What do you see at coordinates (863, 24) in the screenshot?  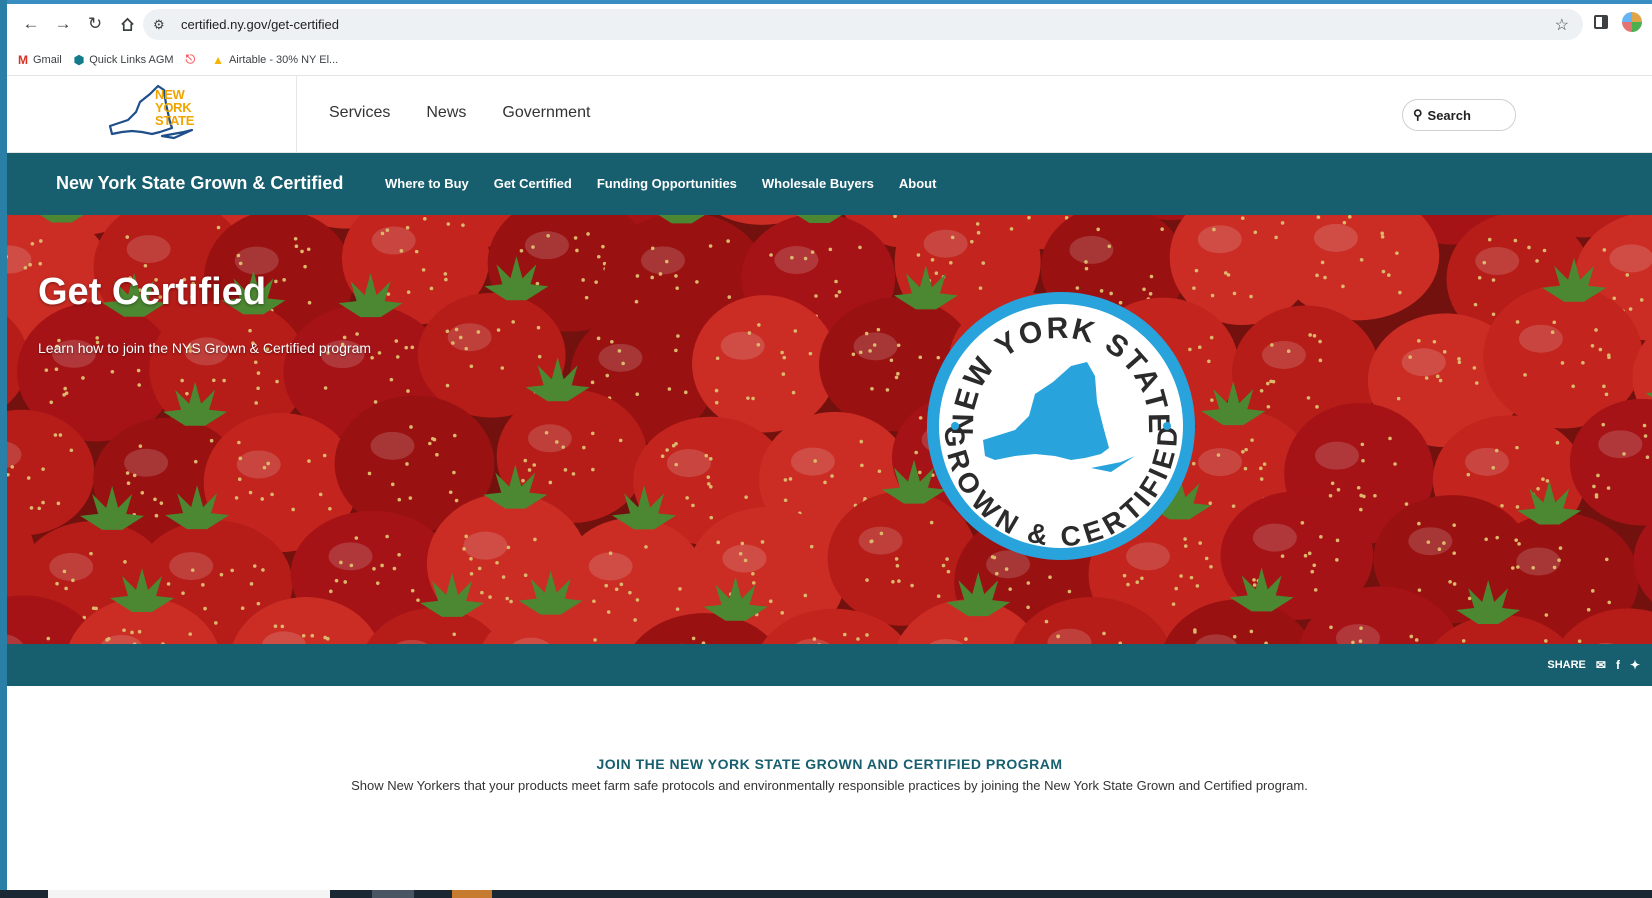 I see `address-bar: ⚙ certified.ny.gov/get-certified ☆` at bounding box center [863, 24].